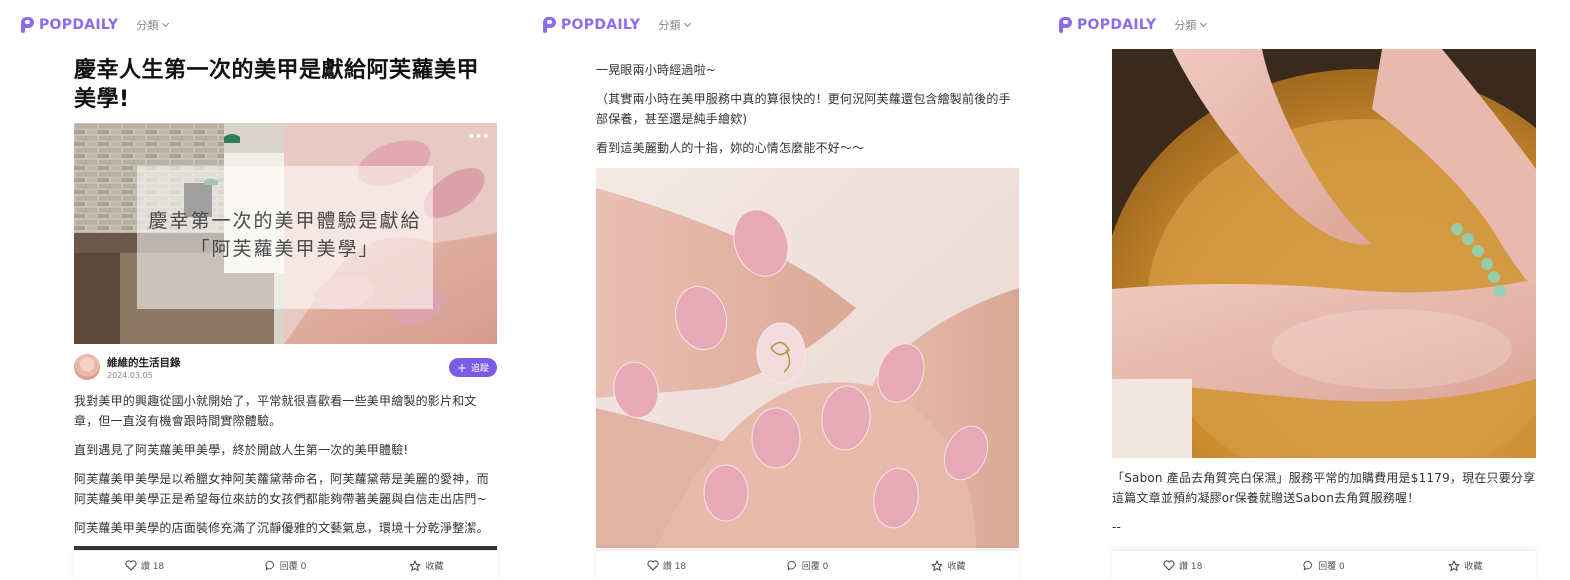  I want to click on cover-overlay-line-2: 「阿芙蘿美甲美學」, so click(285, 249).